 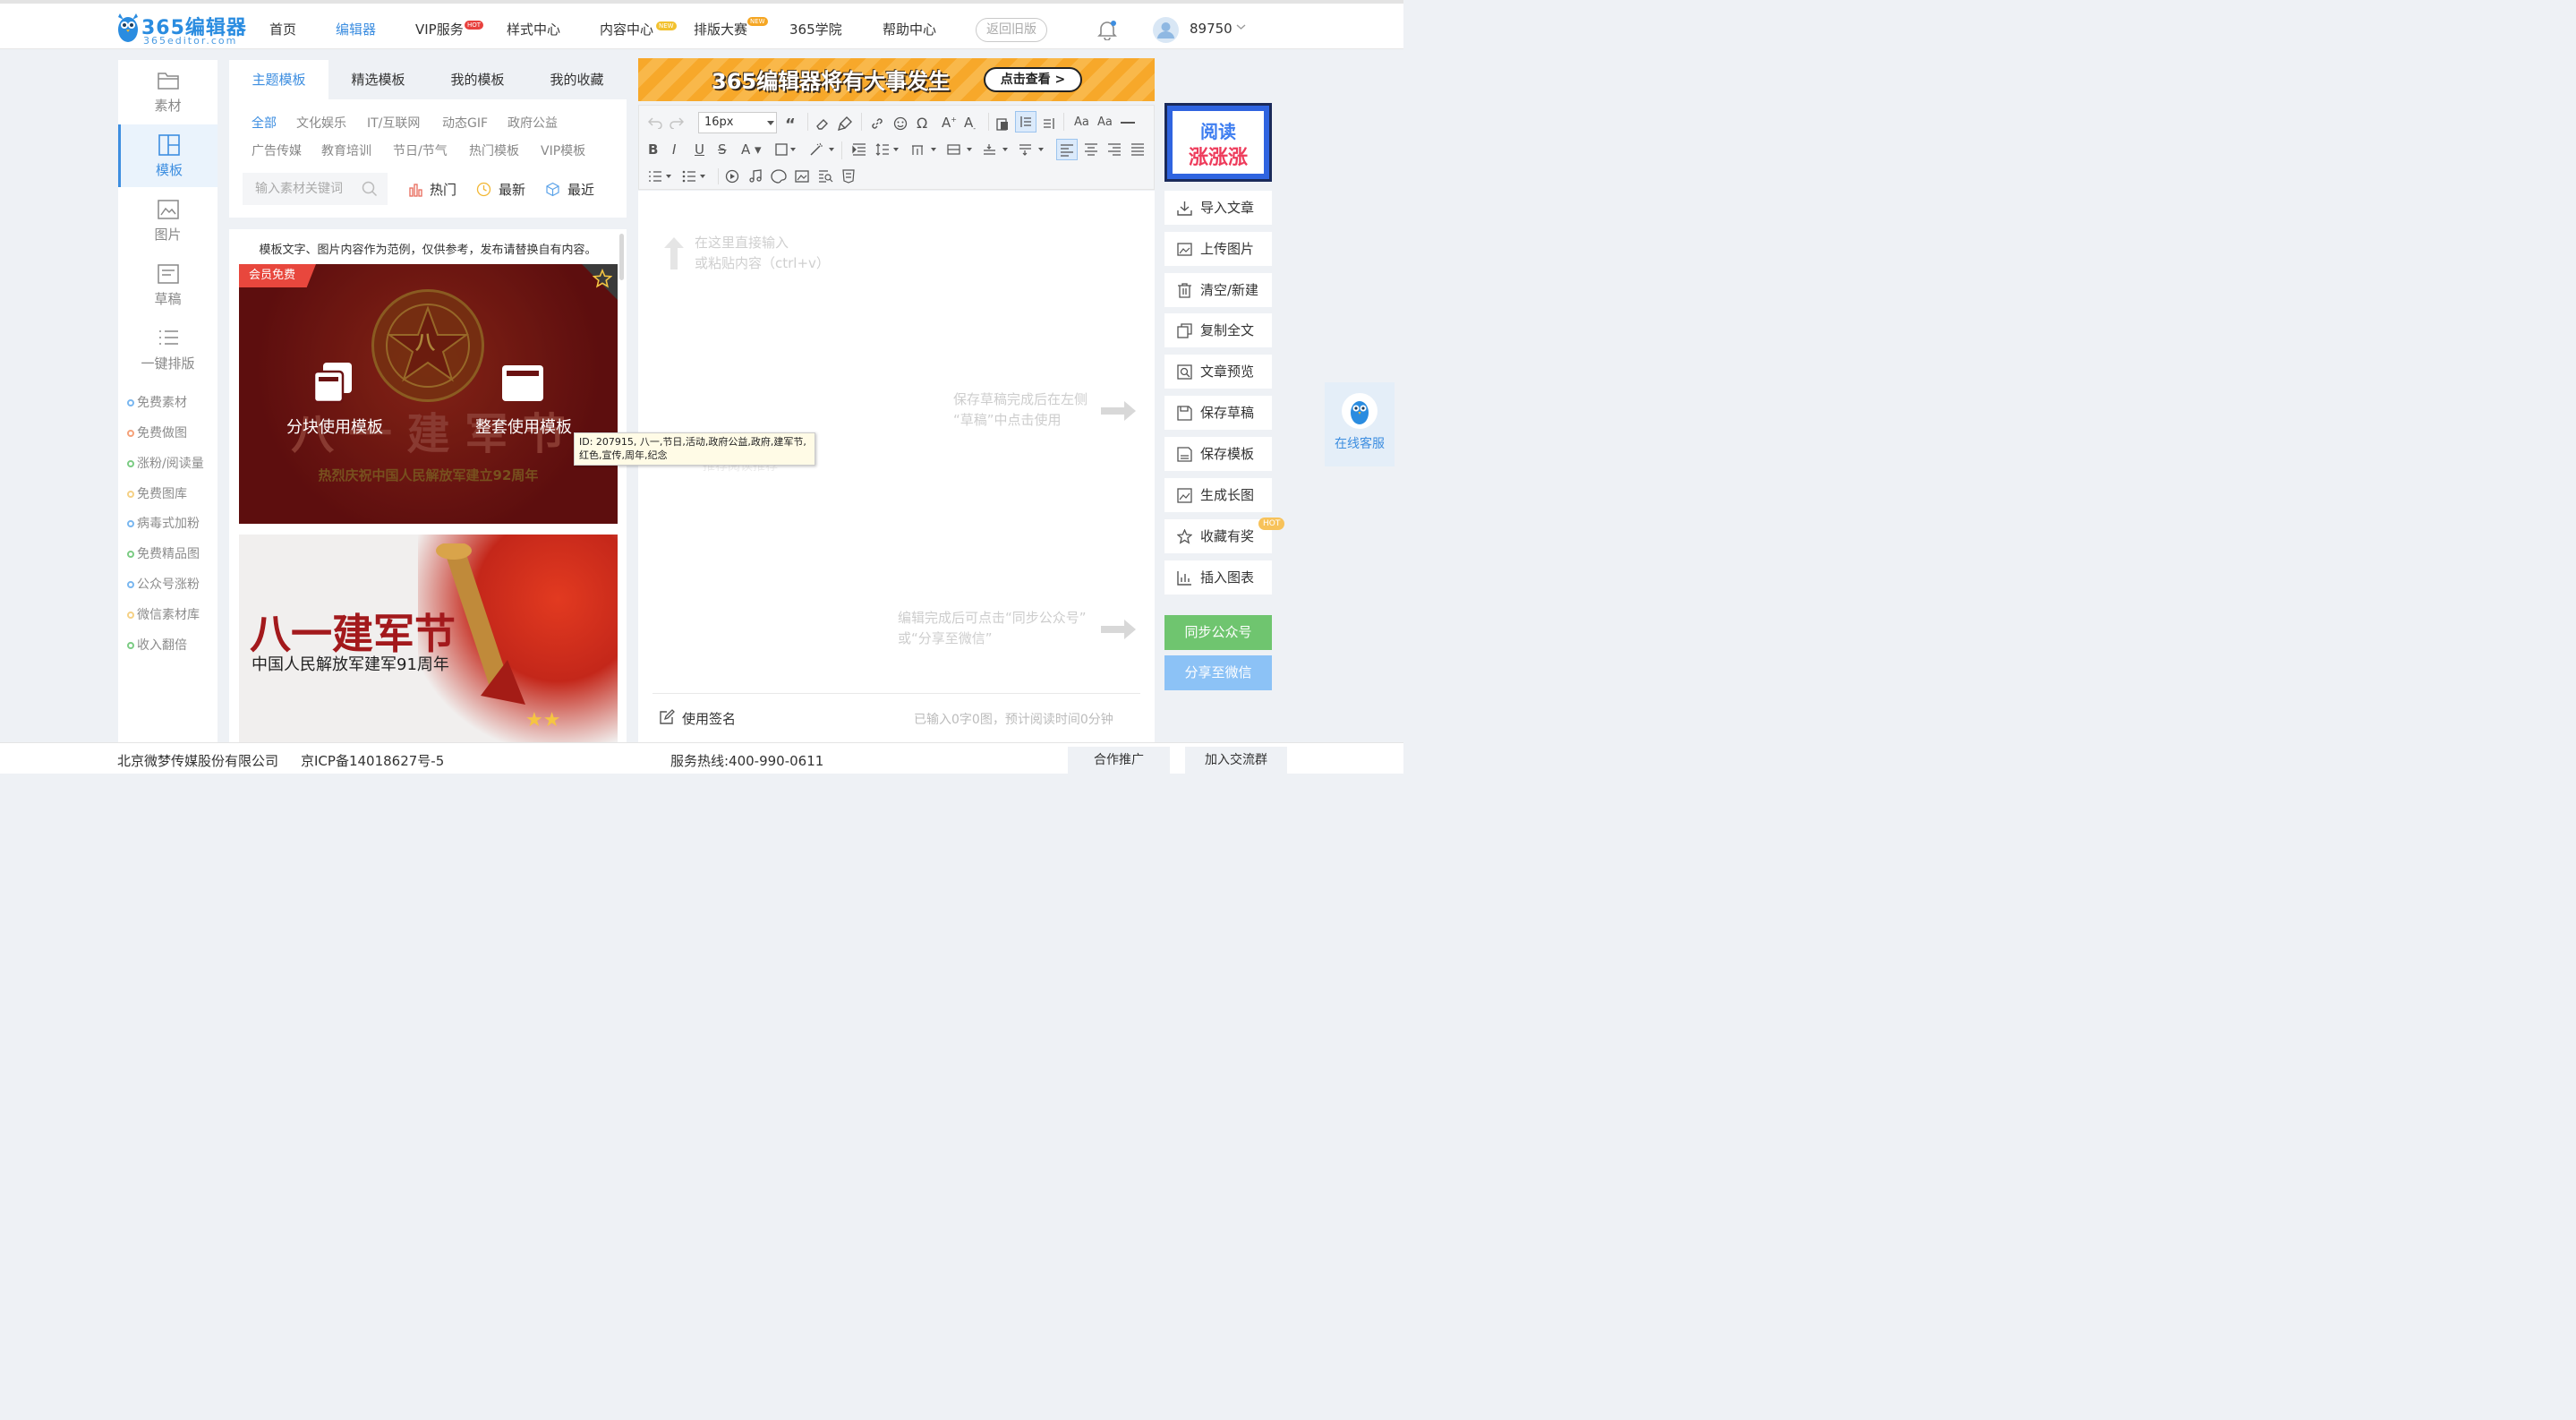 What do you see at coordinates (334, 427) in the screenshot?
I see `use-block-template-button: 分块使用模板` at bounding box center [334, 427].